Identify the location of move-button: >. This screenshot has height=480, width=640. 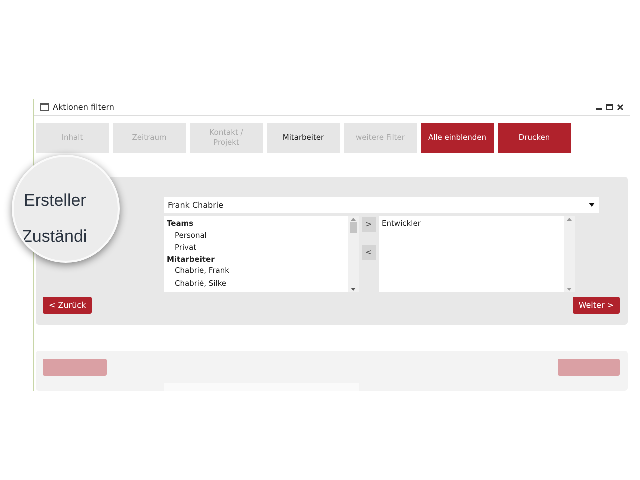
(369, 224).